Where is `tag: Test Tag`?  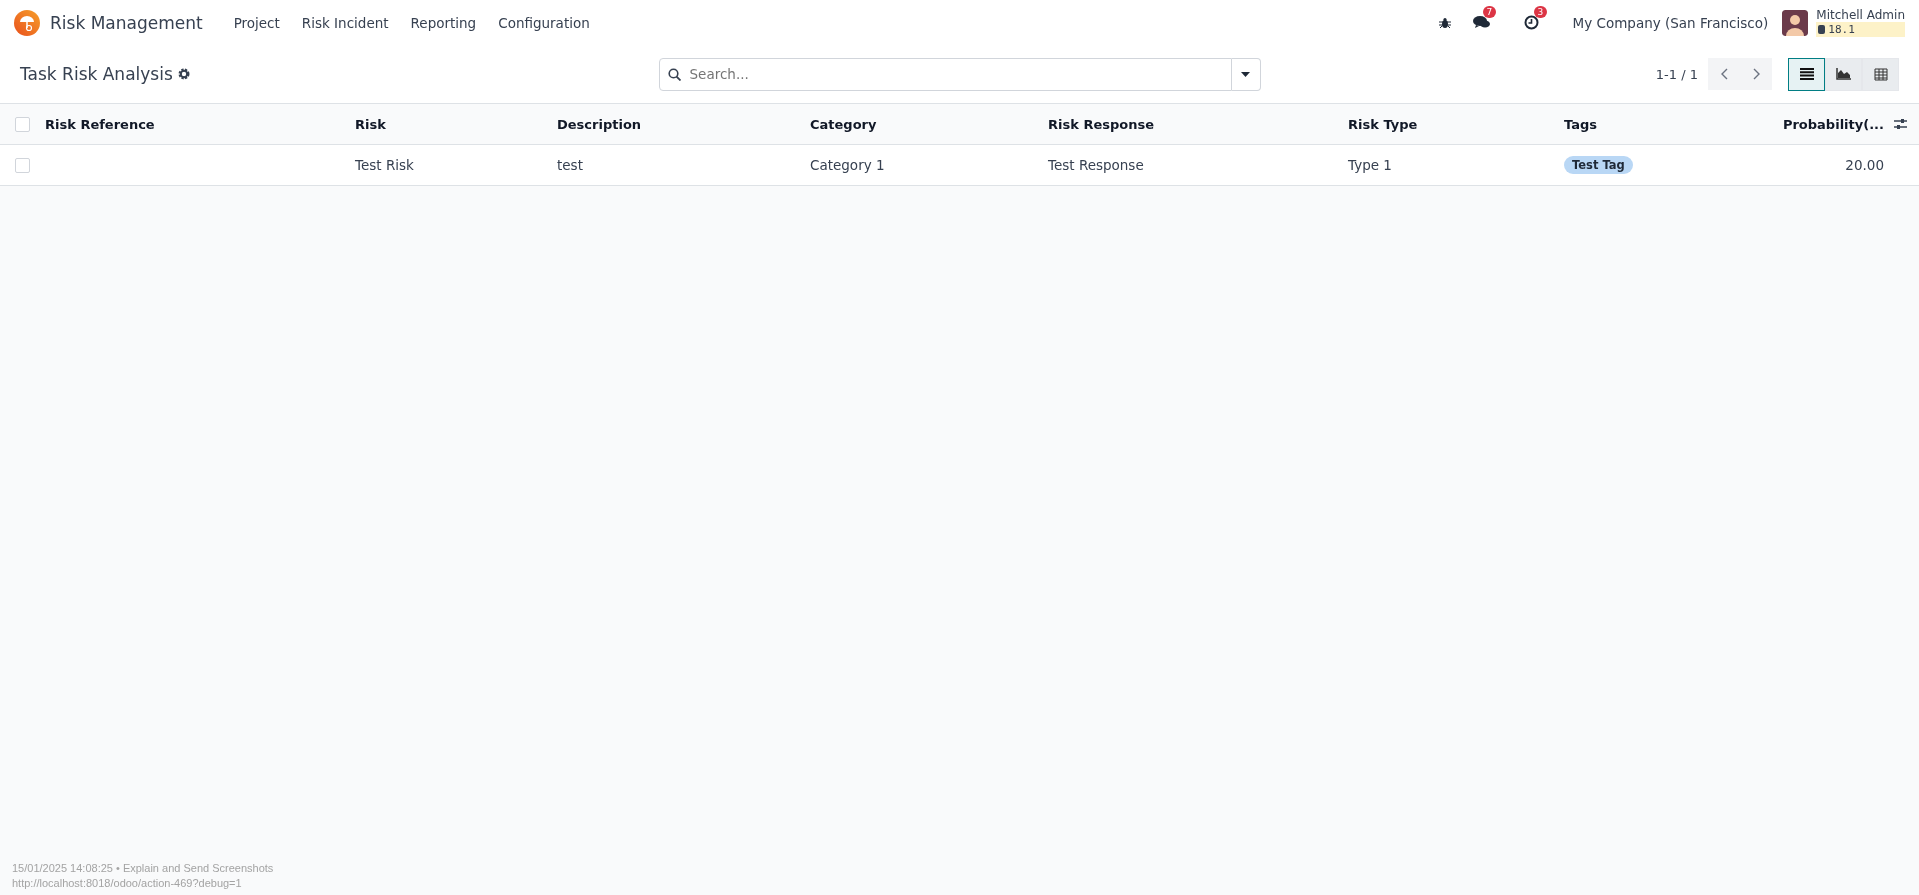 tag: Test Tag is located at coordinates (1598, 165).